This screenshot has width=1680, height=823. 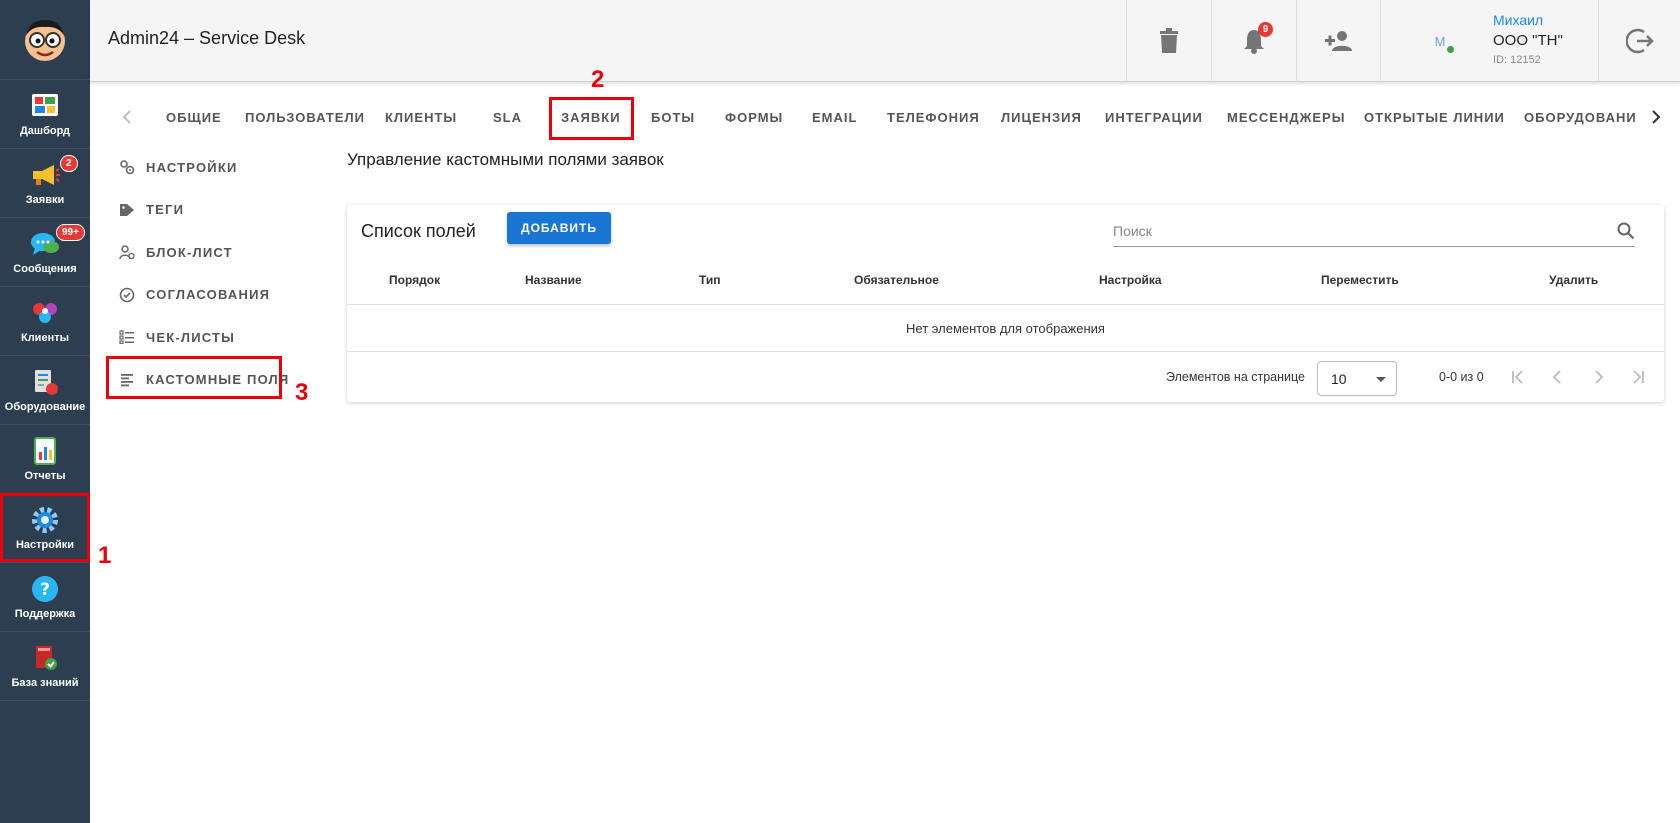 I want to click on tabs-scroll-left, so click(x=127, y=117).